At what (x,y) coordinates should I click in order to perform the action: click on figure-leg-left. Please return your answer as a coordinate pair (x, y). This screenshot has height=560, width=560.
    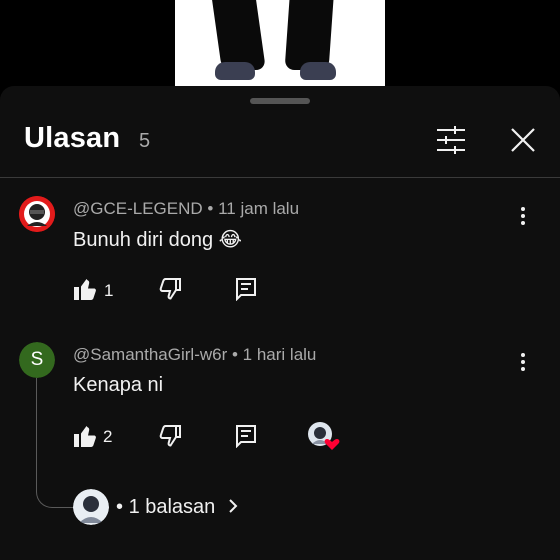
    Looking at the image, I should click on (239, 35).